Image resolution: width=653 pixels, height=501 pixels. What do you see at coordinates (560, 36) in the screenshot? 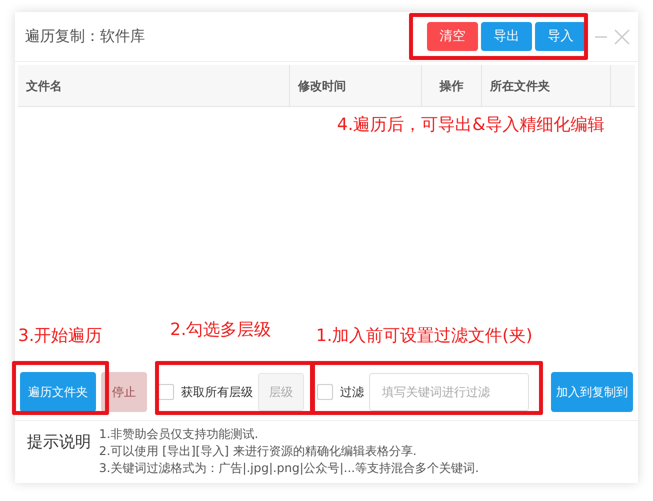
I see `header-button: 导入` at bounding box center [560, 36].